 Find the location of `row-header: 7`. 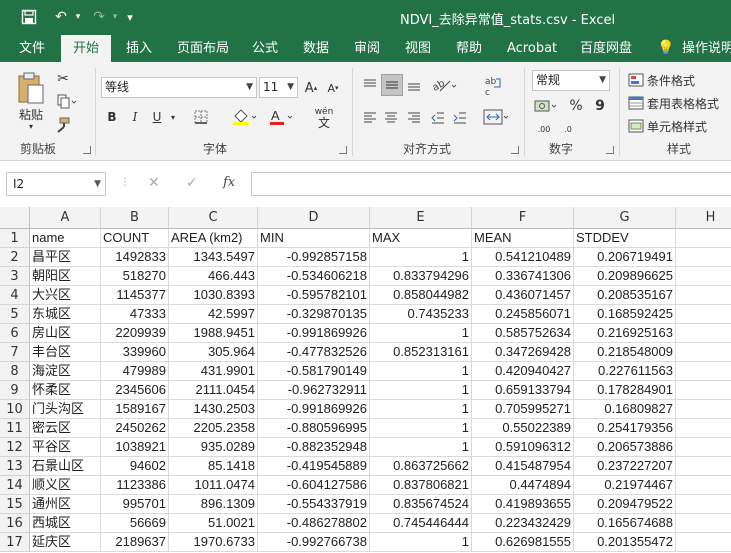

row-header: 7 is located at coordinates (15, 352).